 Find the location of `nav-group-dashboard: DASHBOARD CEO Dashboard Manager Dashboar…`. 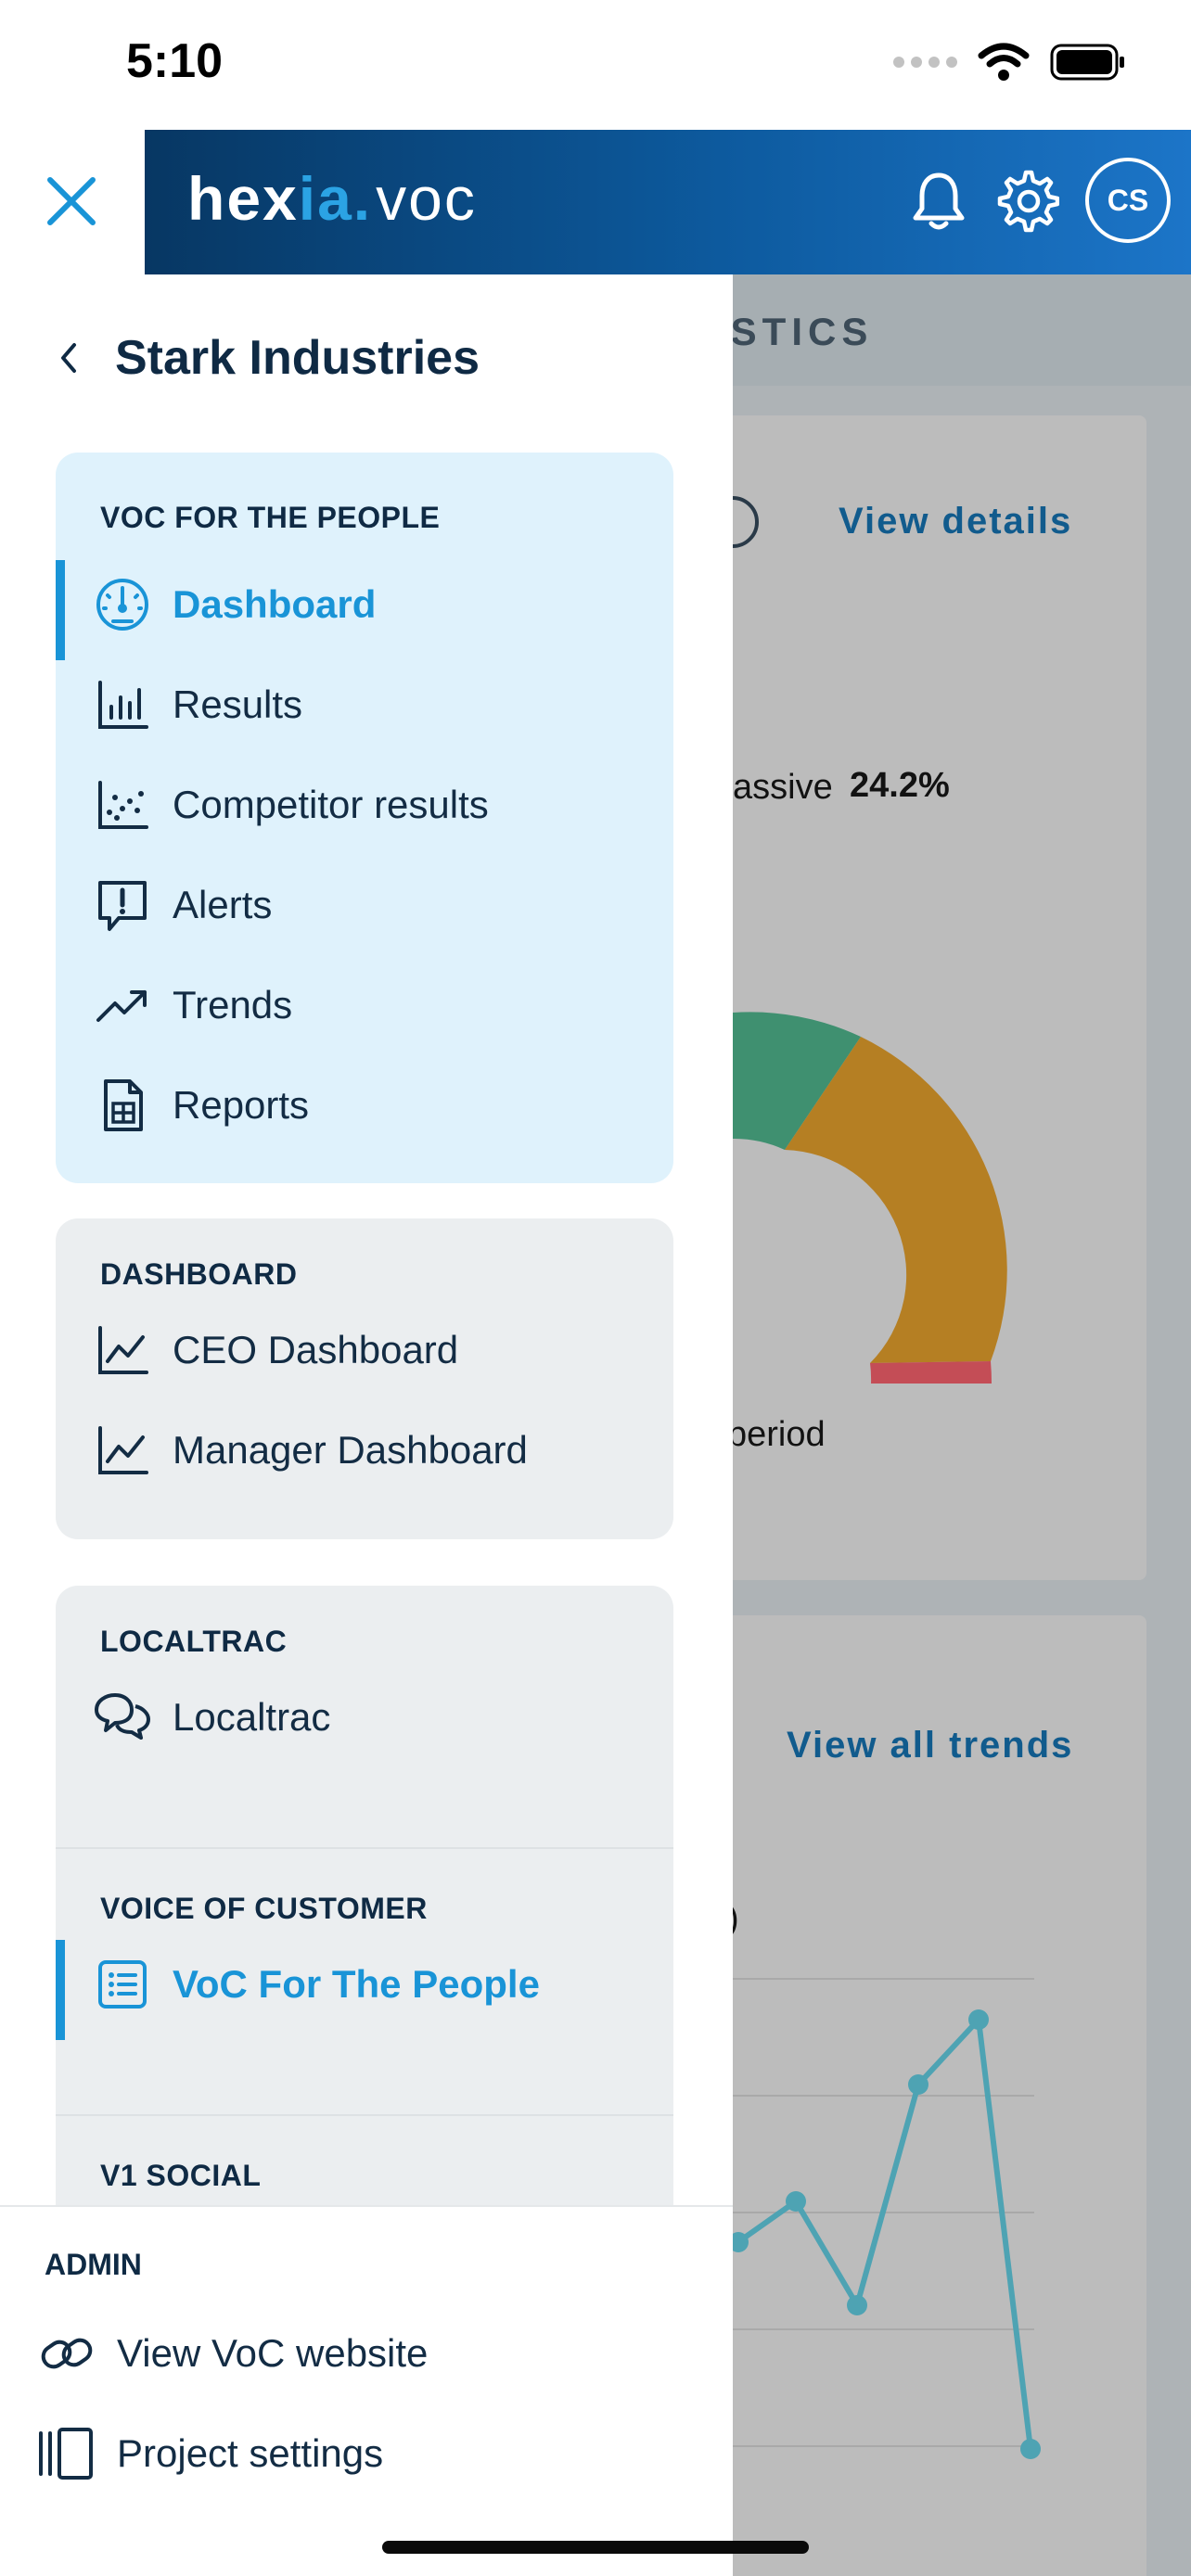

nav-group-dashboard: DASHBOARD CEO Dashboard Manager Dashboar… is located at coordinates (364, 1378).